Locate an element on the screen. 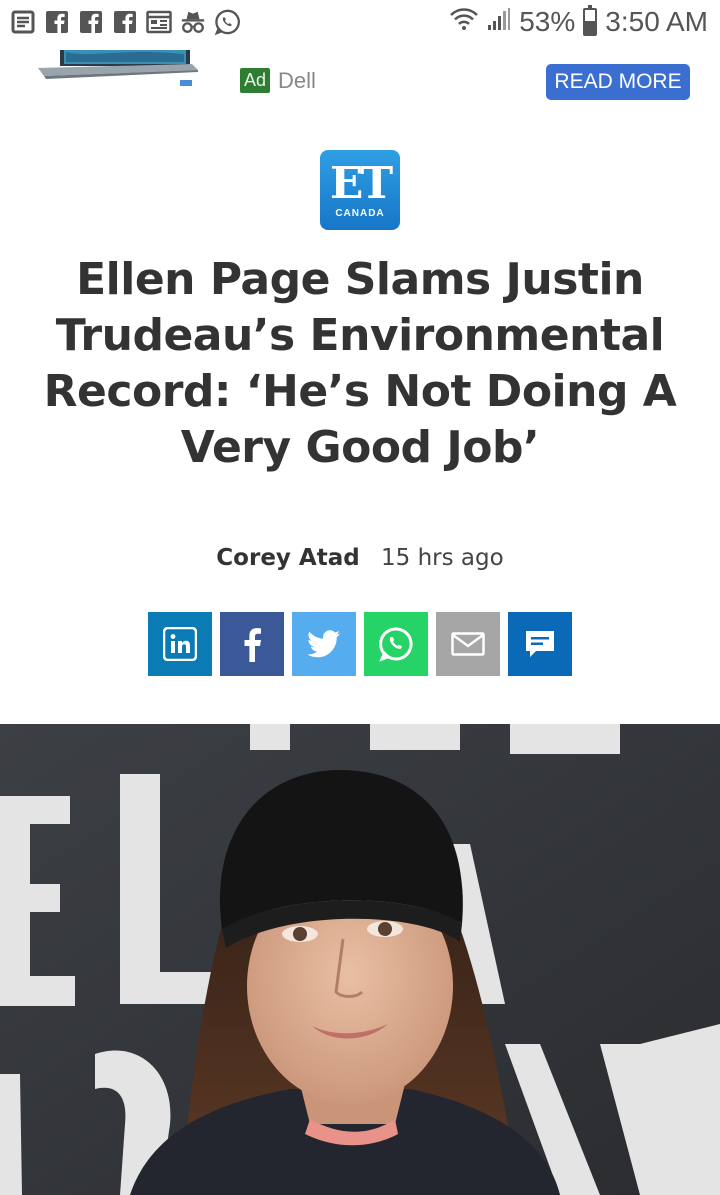 The image size is (720, 1195). comment-icon is located at coordinates (540, 644).